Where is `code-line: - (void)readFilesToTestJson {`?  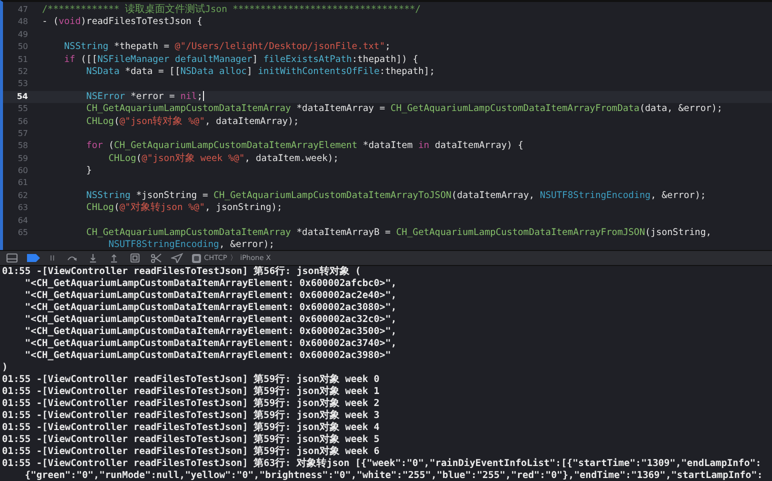
code-line: - (void)readFilesToTestJson { is located at coordinates (122, 22).